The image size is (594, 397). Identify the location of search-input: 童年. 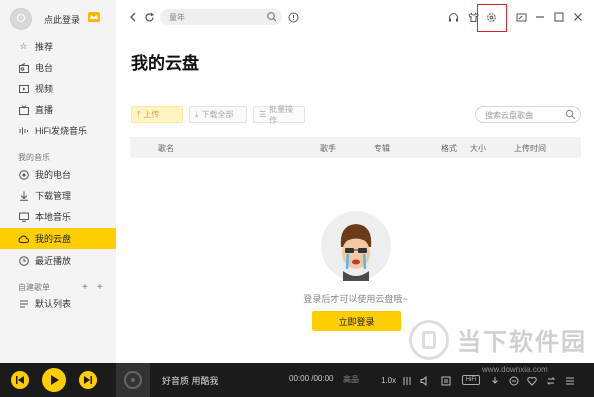
(221, 17).